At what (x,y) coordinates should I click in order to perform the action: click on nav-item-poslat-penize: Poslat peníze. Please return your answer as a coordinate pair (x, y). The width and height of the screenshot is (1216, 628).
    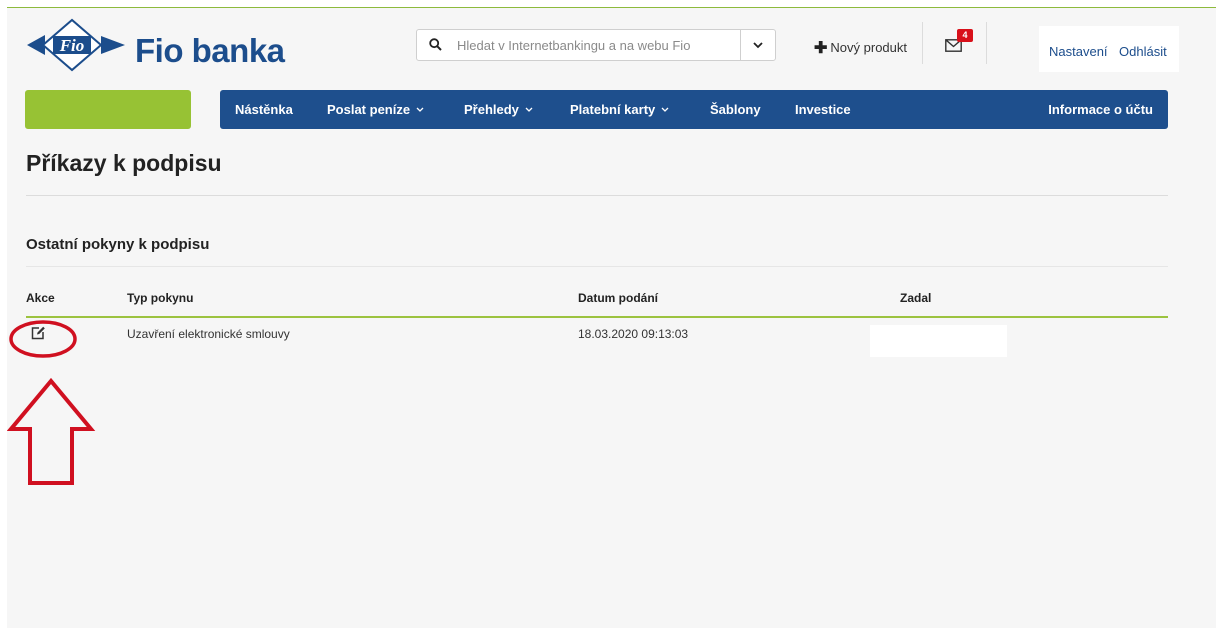
    Looking at the image, I should click on (375, 109).